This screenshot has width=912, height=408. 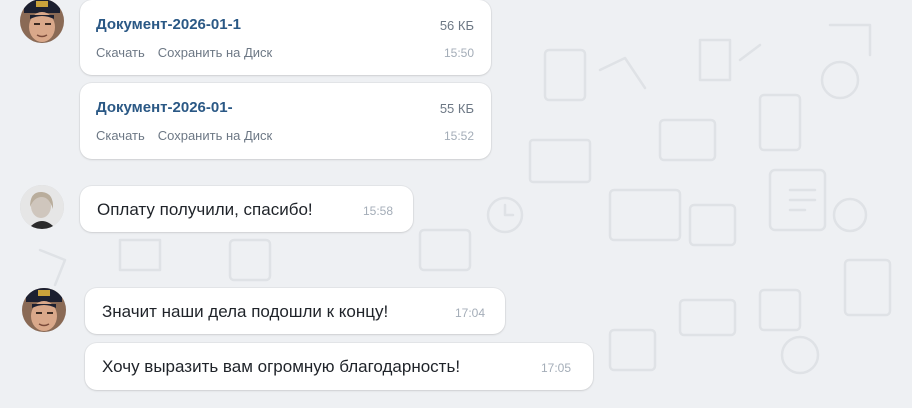 I want to click on message-text: Значит наши дела подошли к концу!, so click(x=245, y=311).